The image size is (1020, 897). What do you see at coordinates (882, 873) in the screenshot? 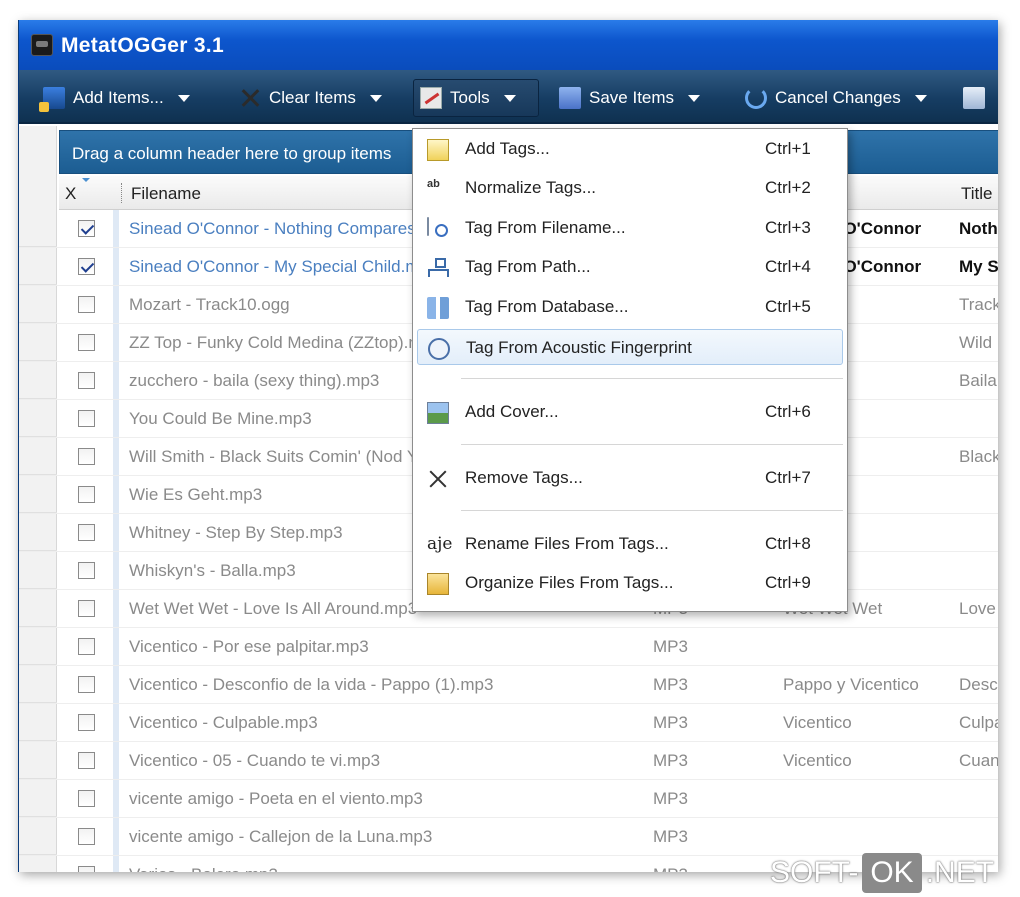
I see `watermark: SOFT- OK .NET` at bounding box center [882, 873].